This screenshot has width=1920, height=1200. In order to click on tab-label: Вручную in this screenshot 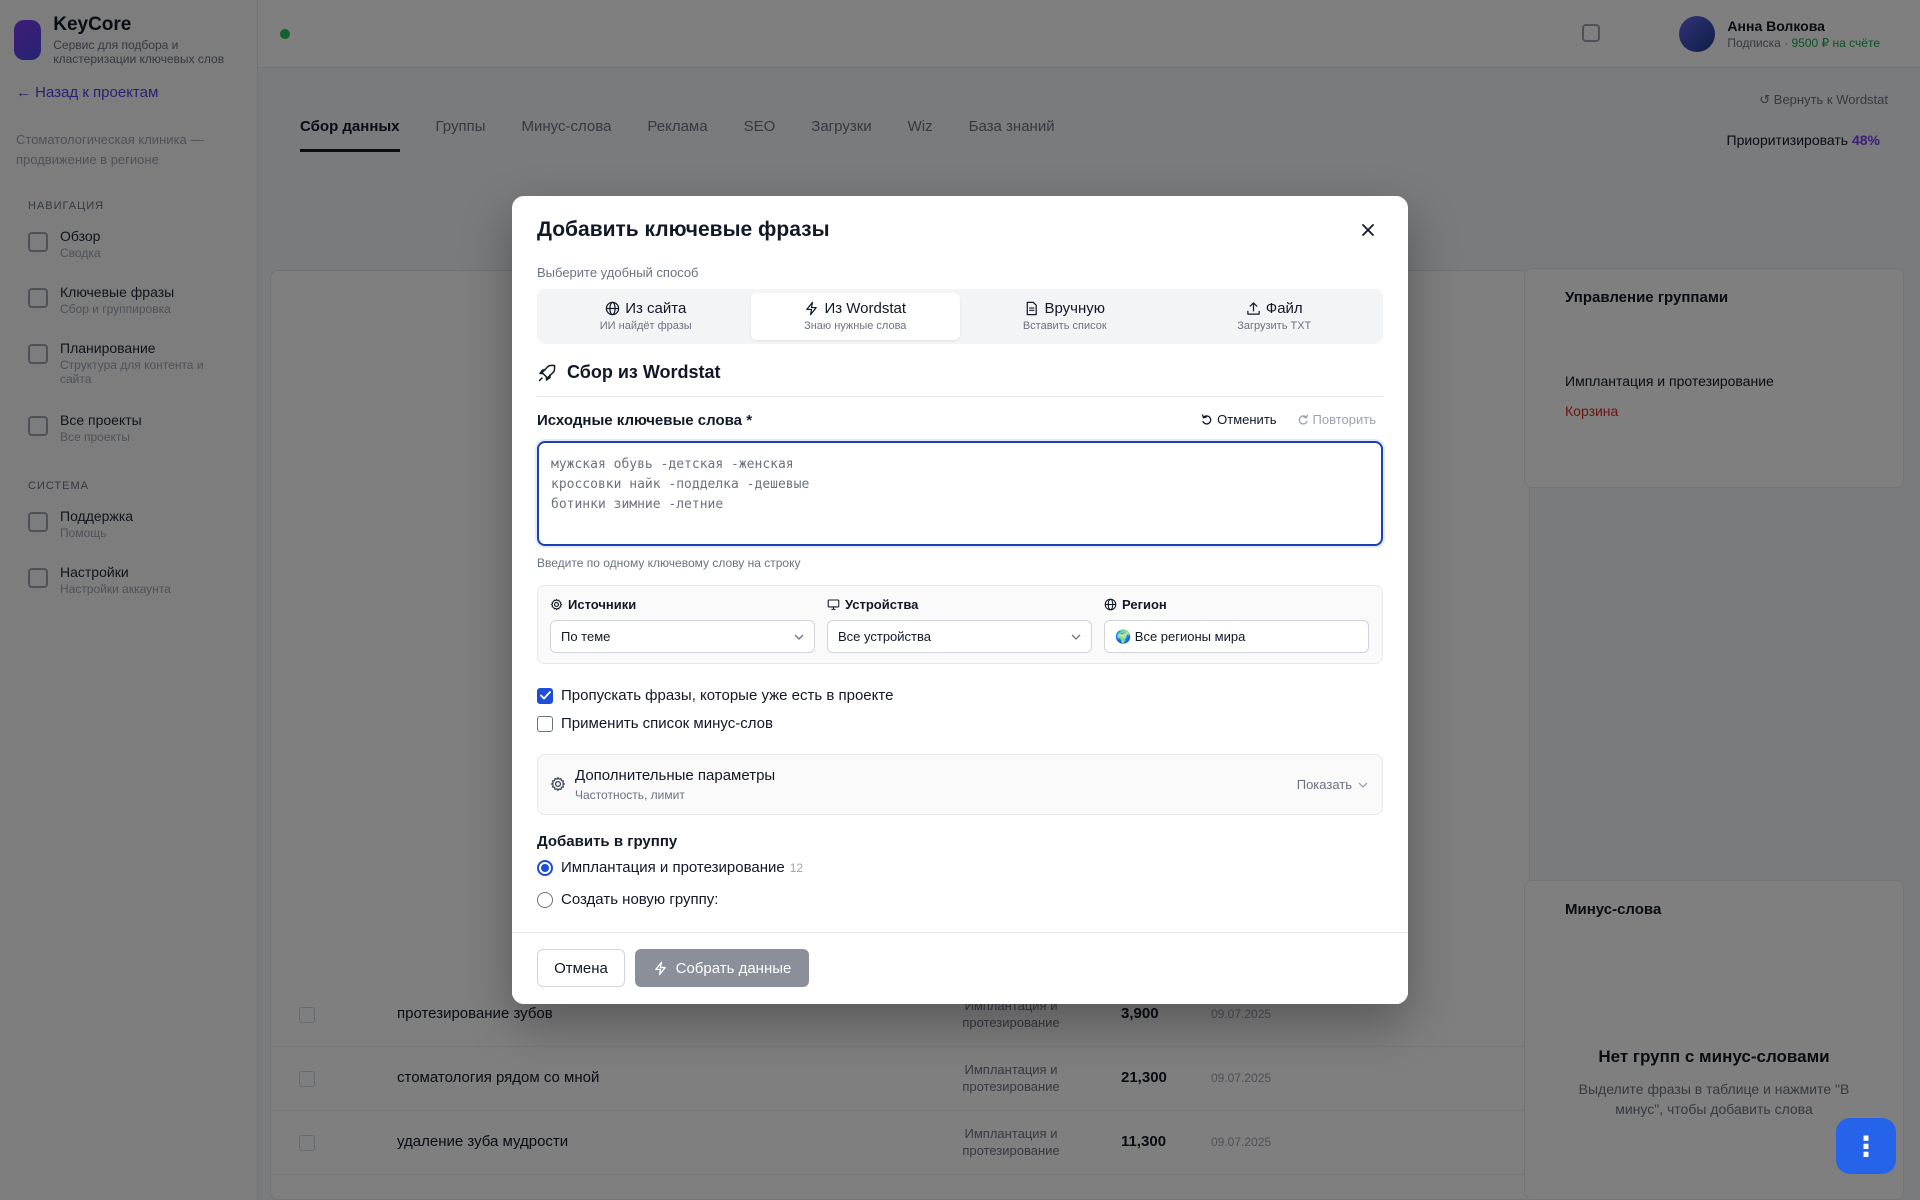, I will do `click(1075, 308)`.